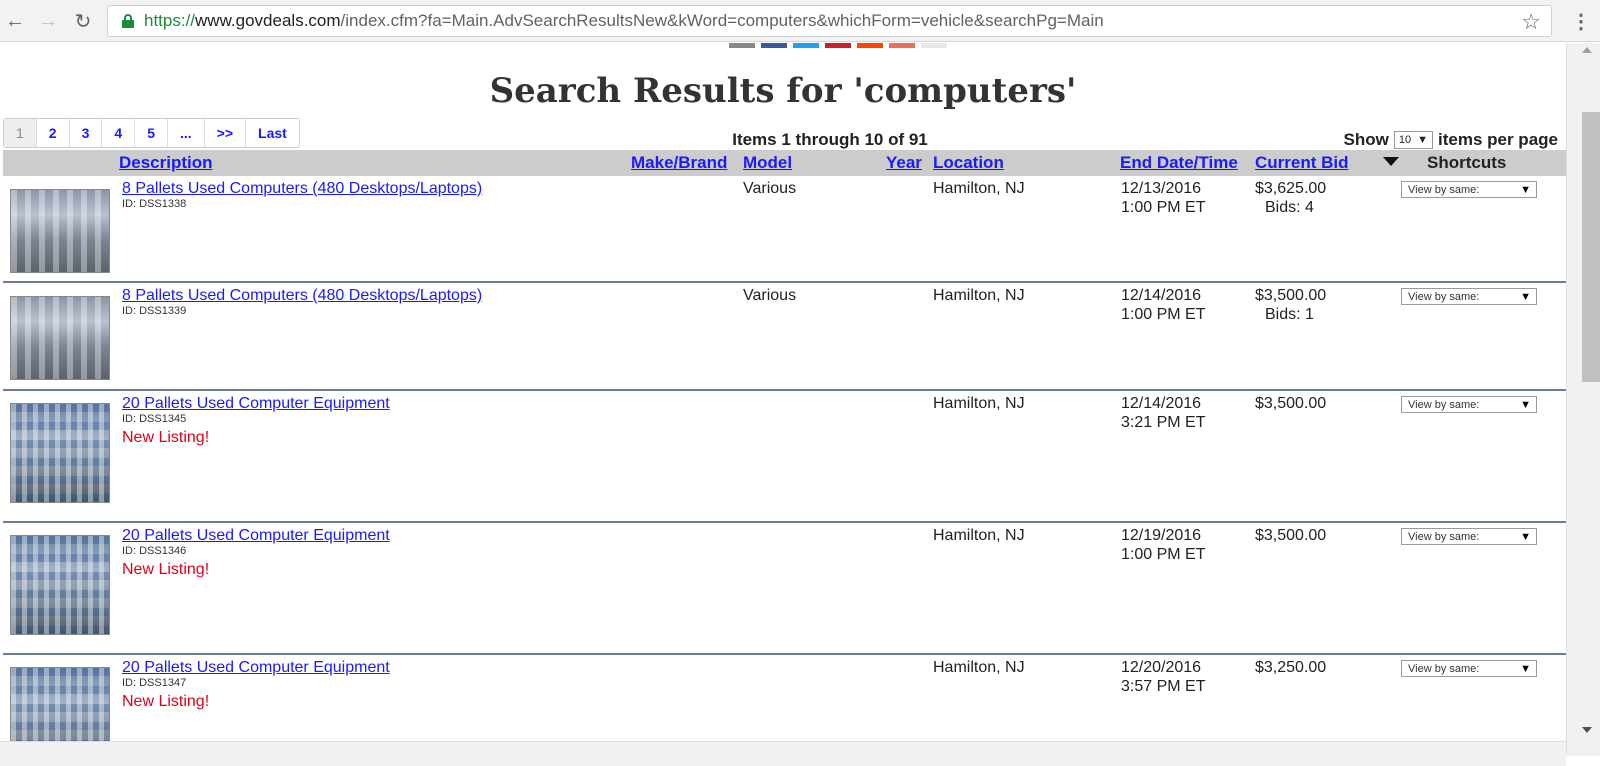  I want to click on reload-icon: ↻, so click(83, 21).